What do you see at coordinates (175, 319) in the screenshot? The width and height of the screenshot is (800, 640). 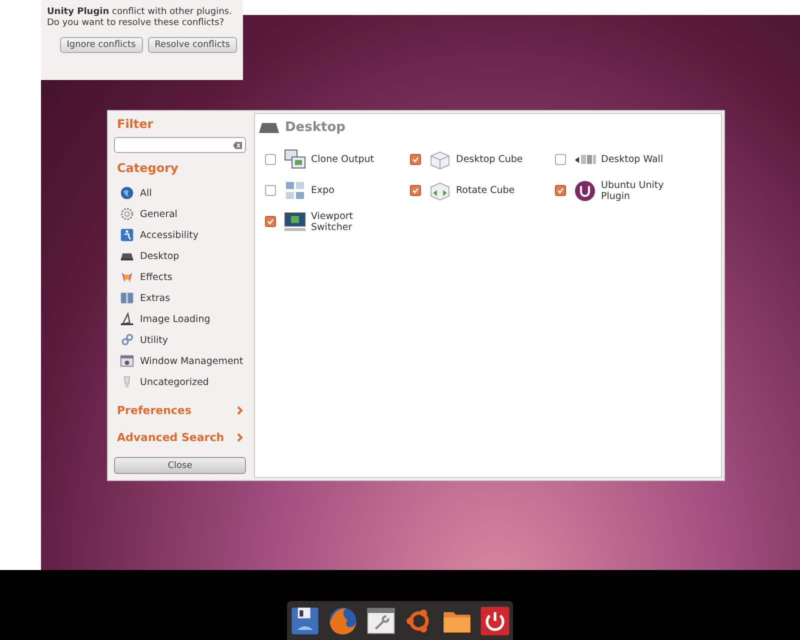 I see `category-item: Image Loading` at bounding box center [175, 319].